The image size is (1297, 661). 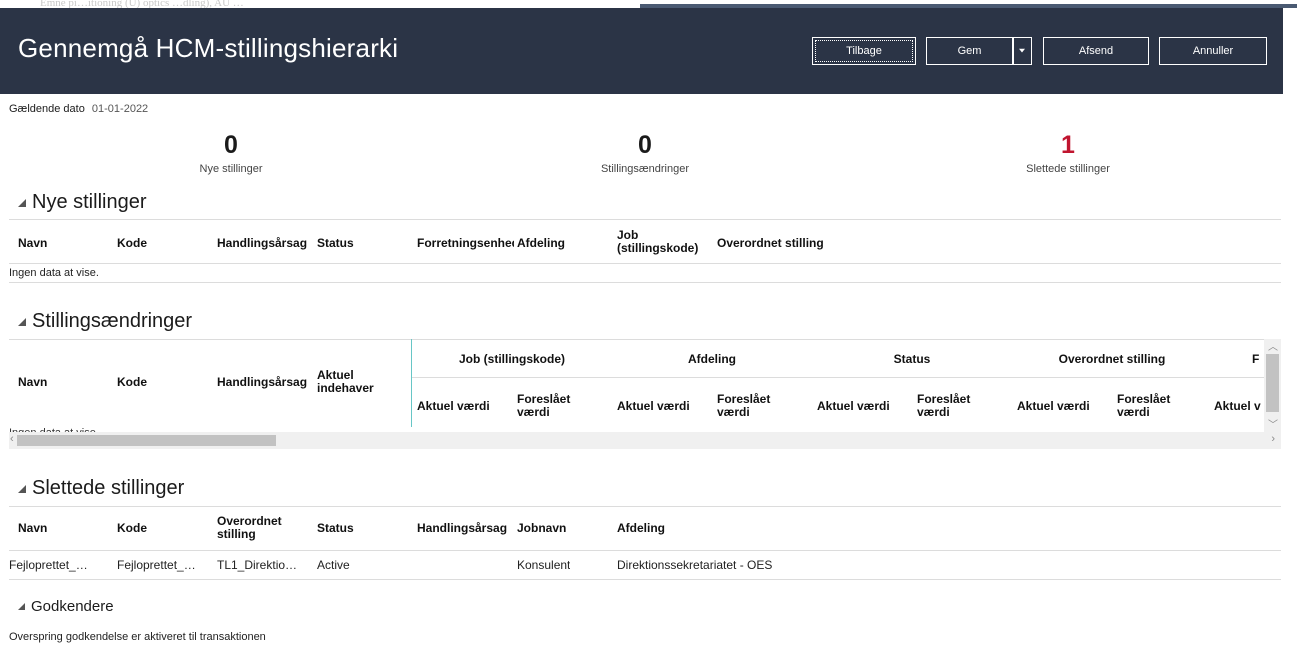 What do you see at coordinates (512, 359) in the screenshot?
I see `column-group-header: Job (stillingskode)` at bounding box center [512, 359].